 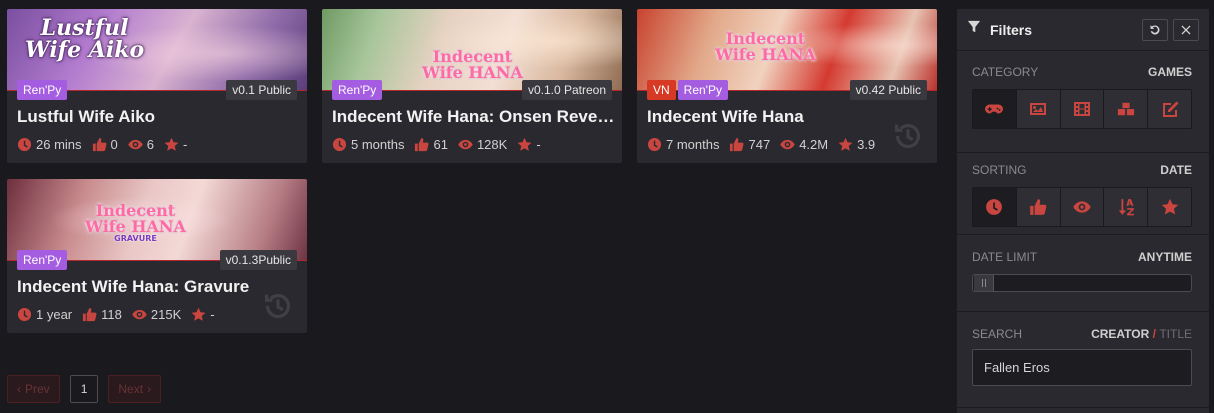 What do you see at coordinates (1175, 334) in the screenshot?
I see `search-mode-title: TITLE` at bounding box center [1175, 334].